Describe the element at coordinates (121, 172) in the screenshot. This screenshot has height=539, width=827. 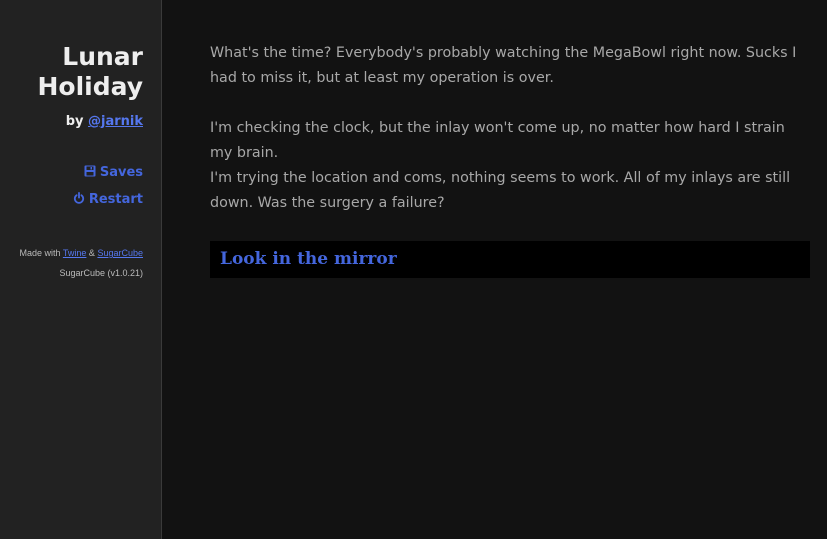
I see `saves-label: Saves` at that location.